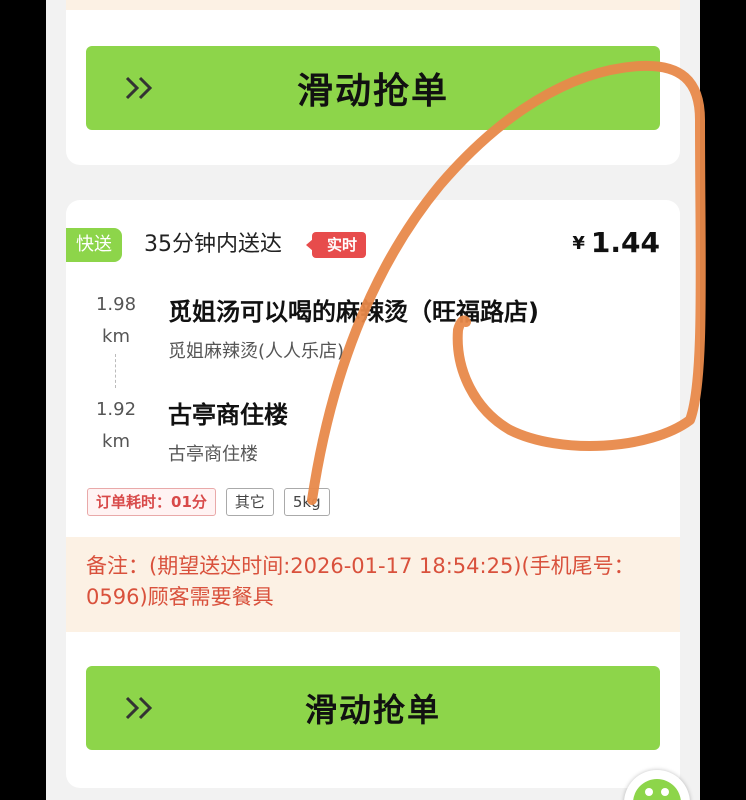 The width and height of the screenshot is (746, 800). What do you see at coordinates (256, 351) in the screenshot?
I see `pickup-shop-subtitle: 觅姐麻辣烫(人人乐店)` at bounding box center [256, 351].